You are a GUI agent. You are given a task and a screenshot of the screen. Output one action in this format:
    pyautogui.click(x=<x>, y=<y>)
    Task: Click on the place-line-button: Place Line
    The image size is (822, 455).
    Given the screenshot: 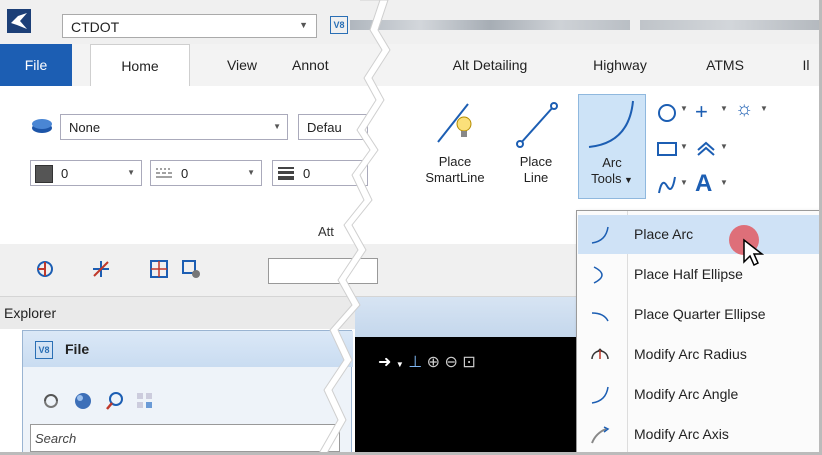 What is the action you would take?
    pyautogui.click(x=536, y=149)
    